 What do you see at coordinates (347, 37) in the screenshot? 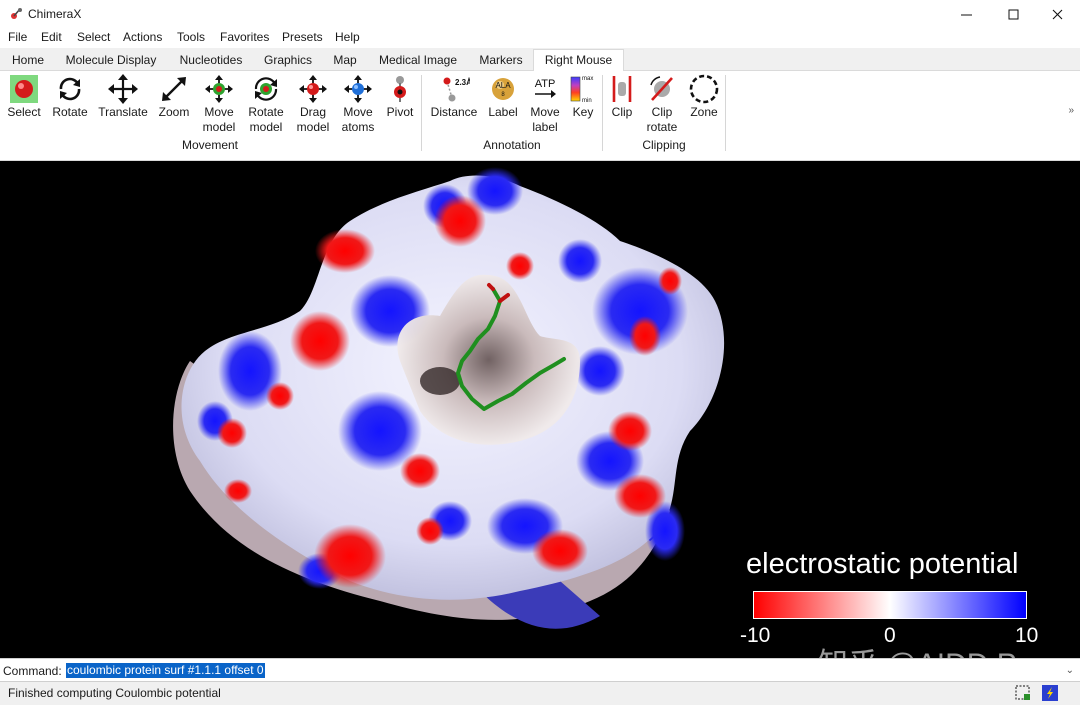
I see `menu-help: Help` at bounding box center [347, 37].